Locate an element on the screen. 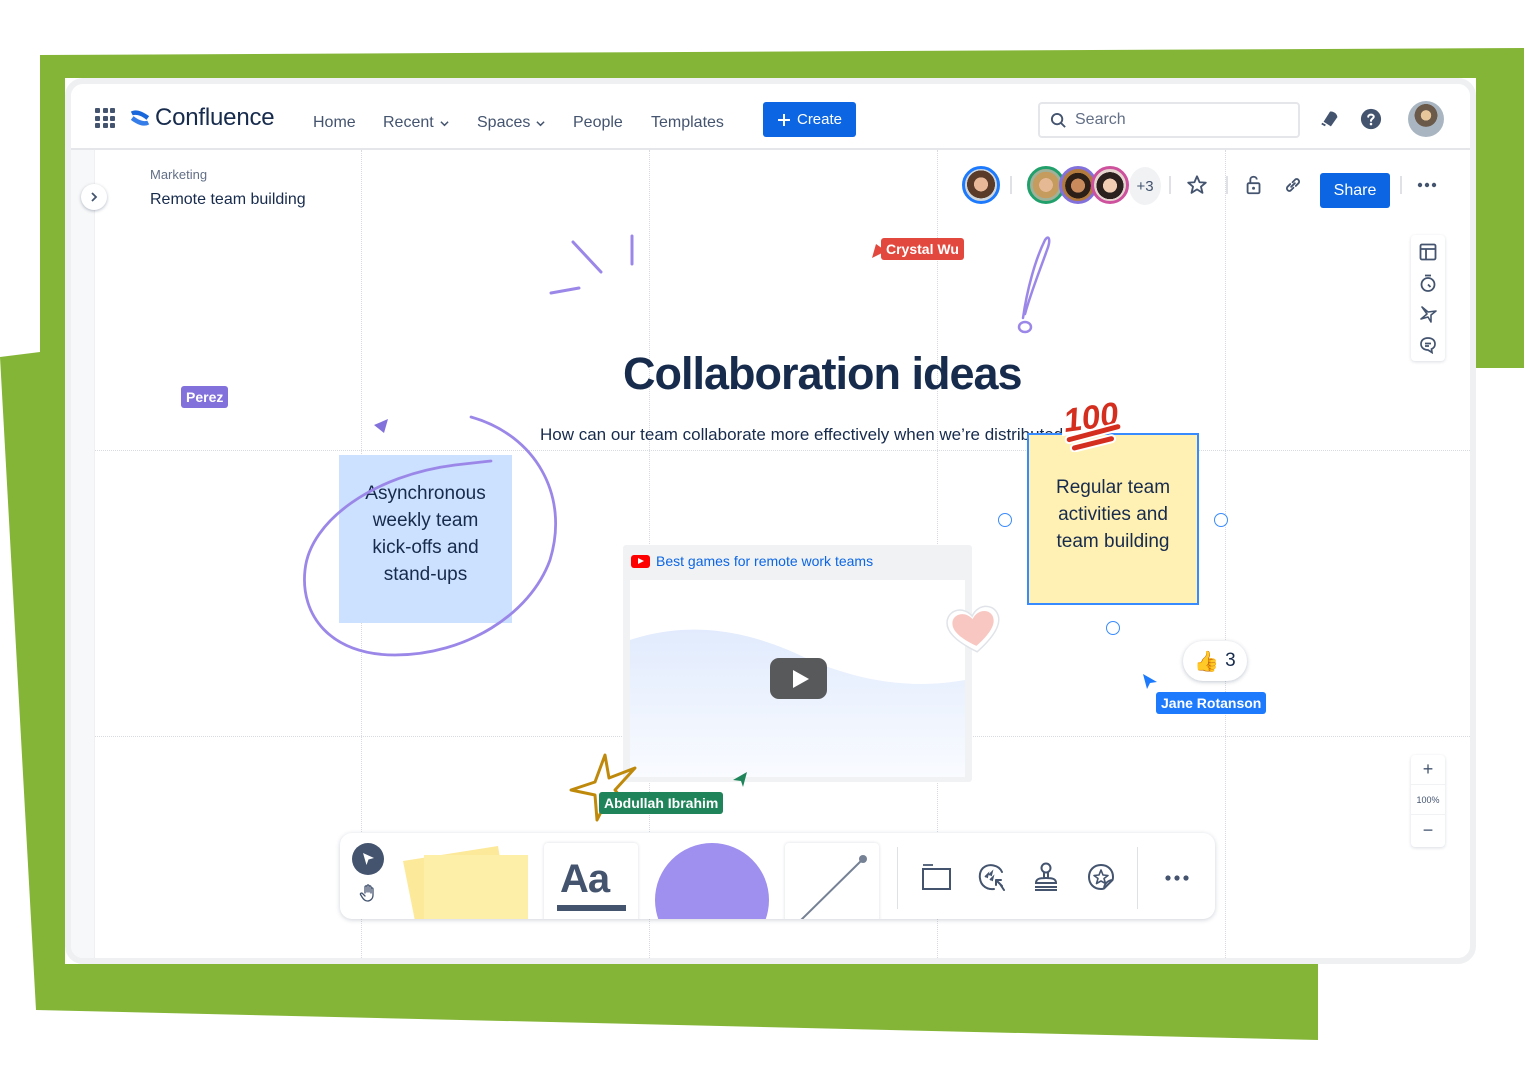 This screenshot has height=1088, width=1524. text-tool: Aa is located at coordinates (591, 881).